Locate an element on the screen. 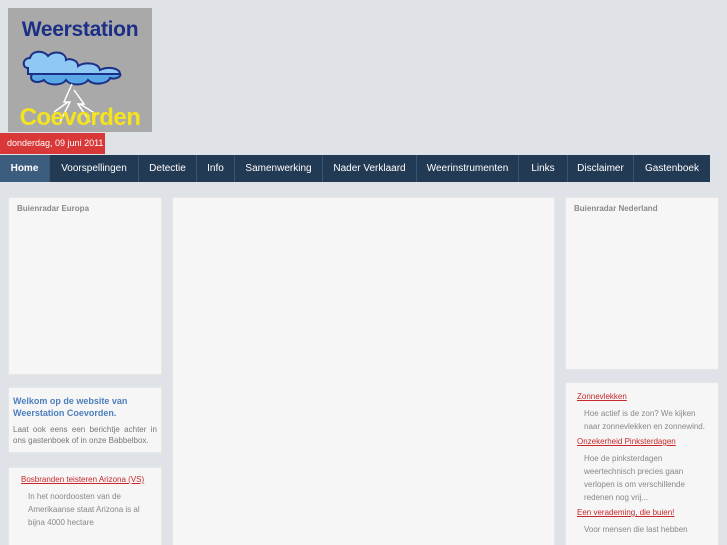  radar-netherlands-title: Buienradar Nederland is located at coordinates (616, 208).